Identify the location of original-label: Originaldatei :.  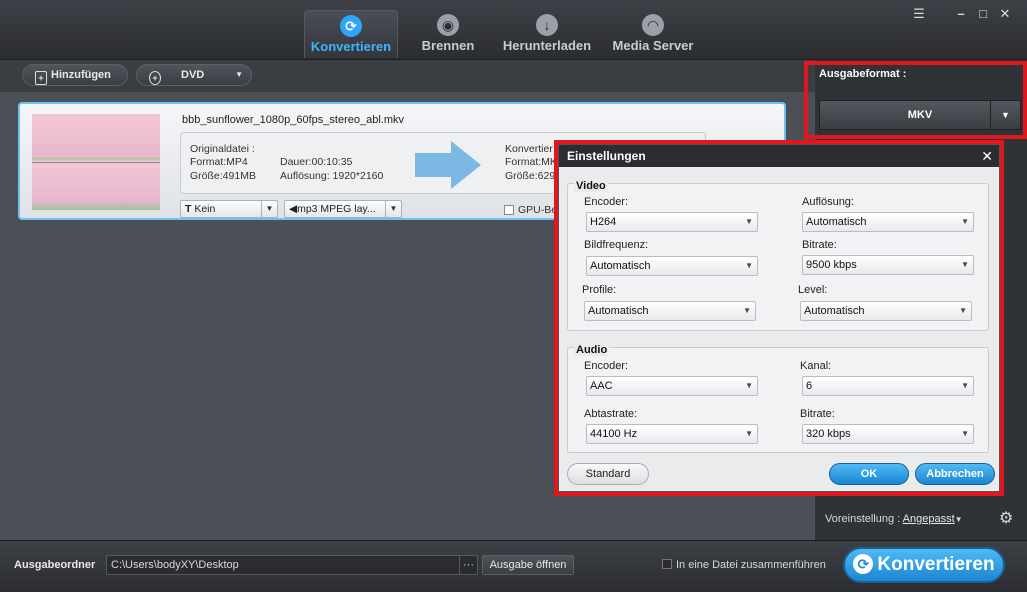
(222, 149).